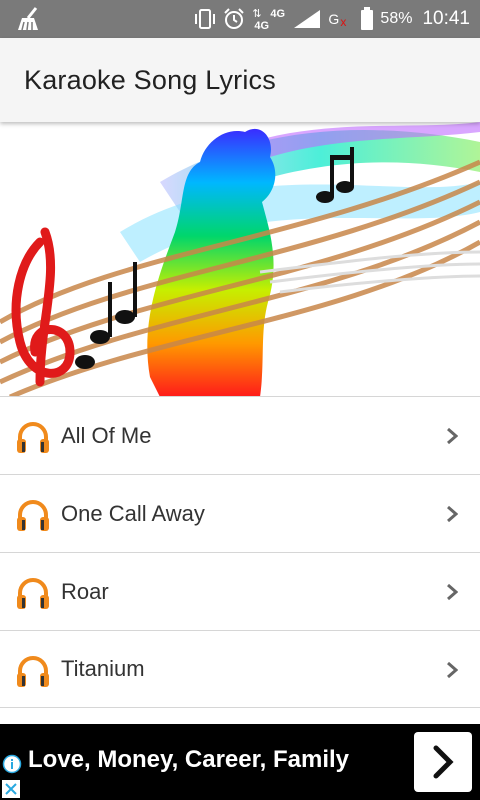  I want to click on network-indicator: ⇅ 4G 4G, so click(269, 20).